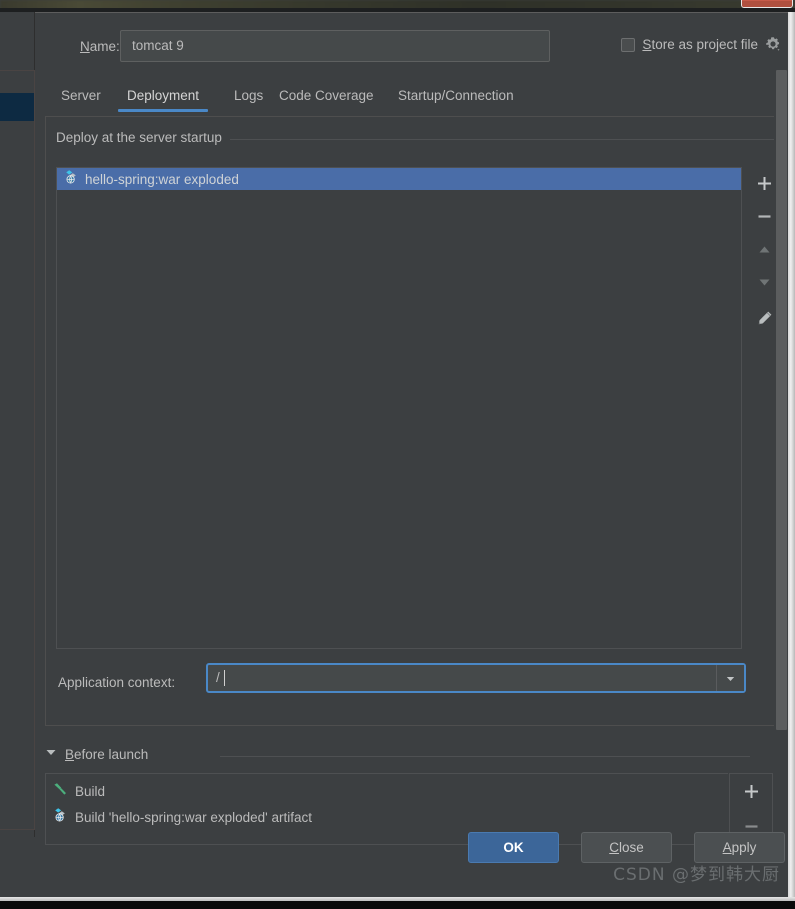  What do you see at coordinates (730, 678) in the screenshot?
I see `chevron-down-icon` at bounding box center [730, 678].